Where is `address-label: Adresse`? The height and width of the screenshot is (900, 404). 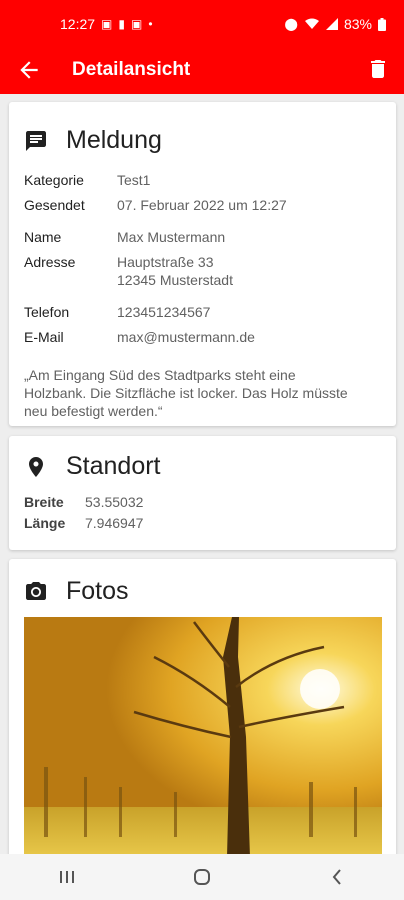
address-label: Adresse is located at coordinates (50, 262).